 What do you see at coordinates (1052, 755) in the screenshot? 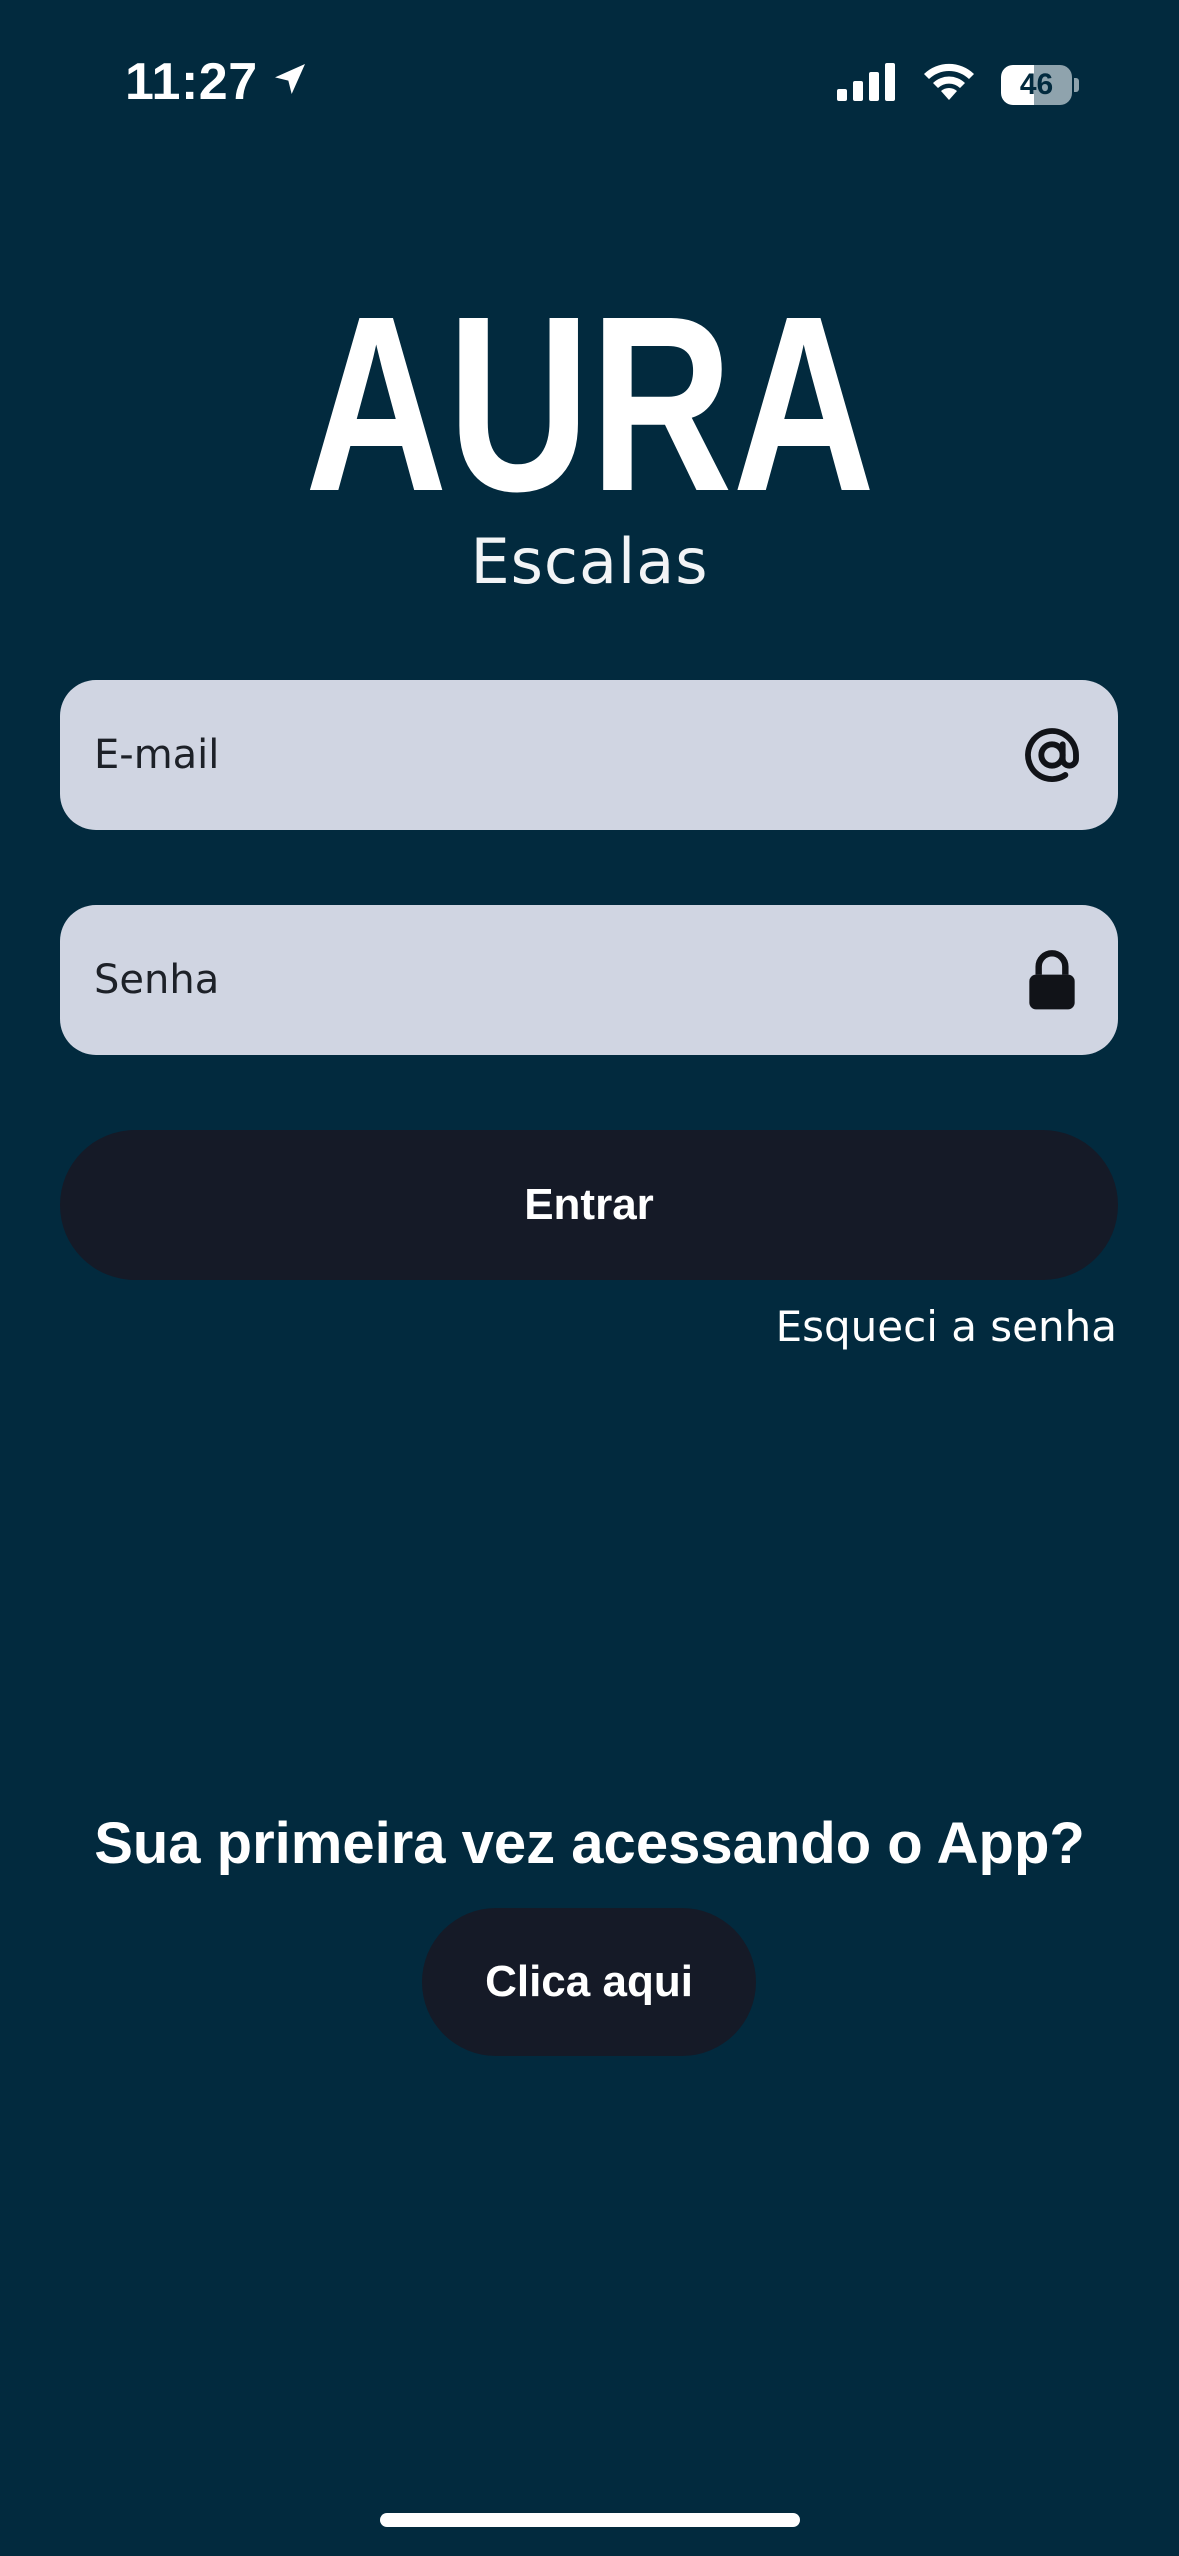
I see `at-sign-icon` at bounding box center [1052, 755].